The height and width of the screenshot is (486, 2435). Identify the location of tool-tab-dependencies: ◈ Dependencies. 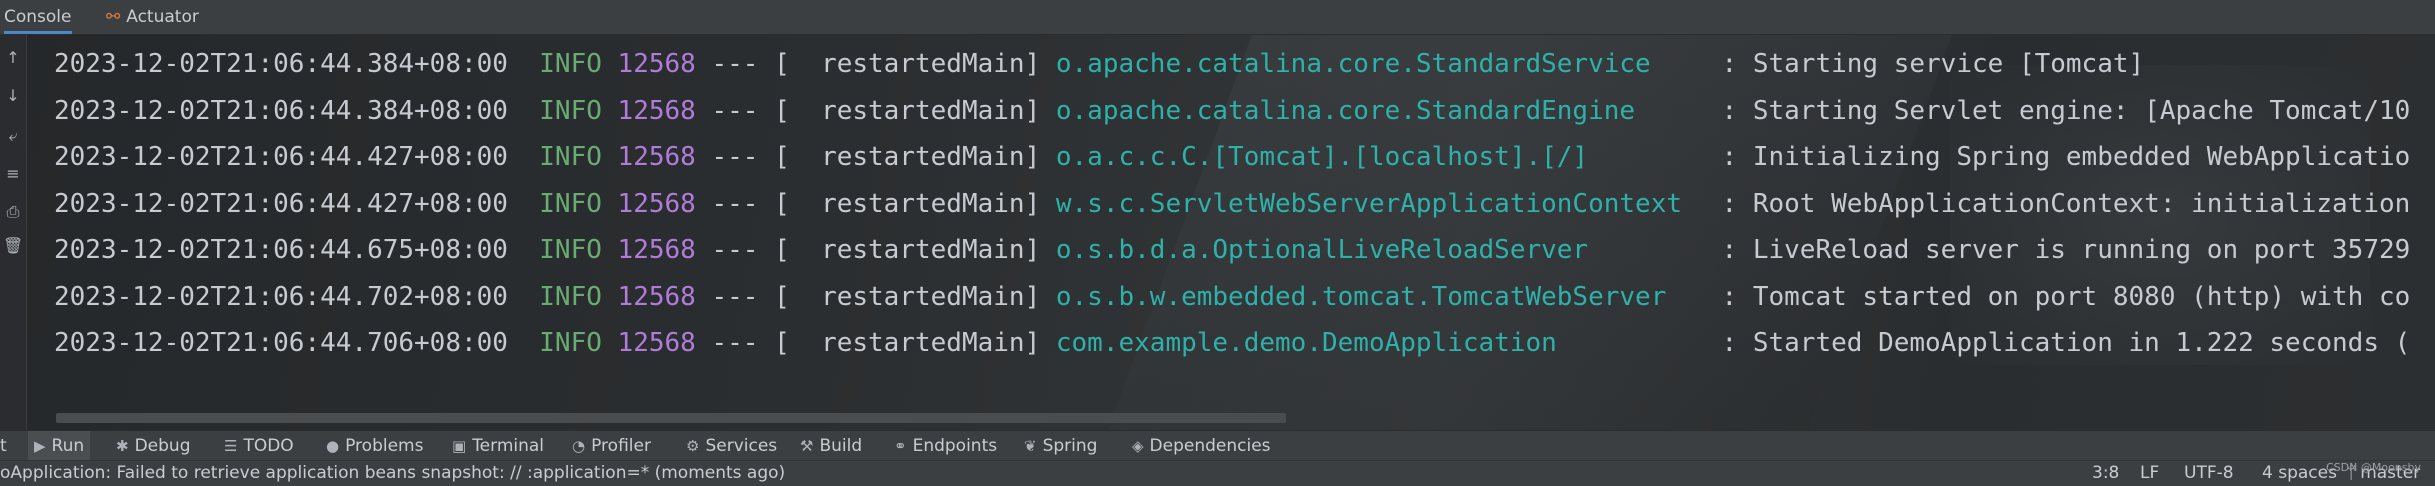
(1201, 446).